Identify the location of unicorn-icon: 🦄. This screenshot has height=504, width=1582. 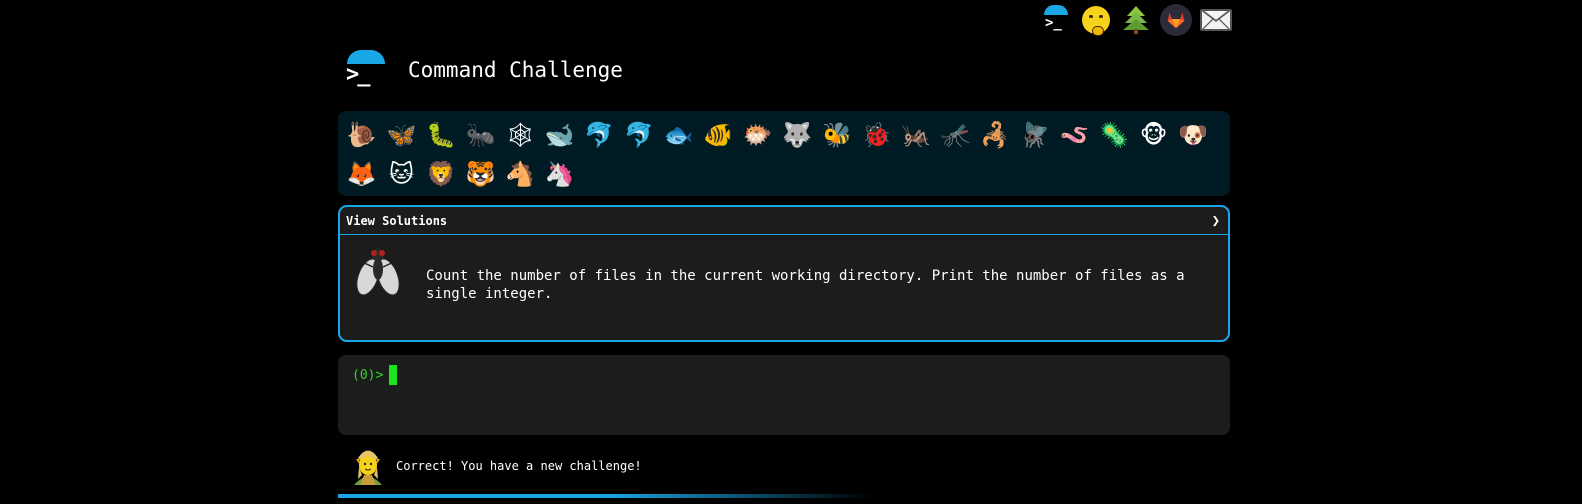
(560, 173).